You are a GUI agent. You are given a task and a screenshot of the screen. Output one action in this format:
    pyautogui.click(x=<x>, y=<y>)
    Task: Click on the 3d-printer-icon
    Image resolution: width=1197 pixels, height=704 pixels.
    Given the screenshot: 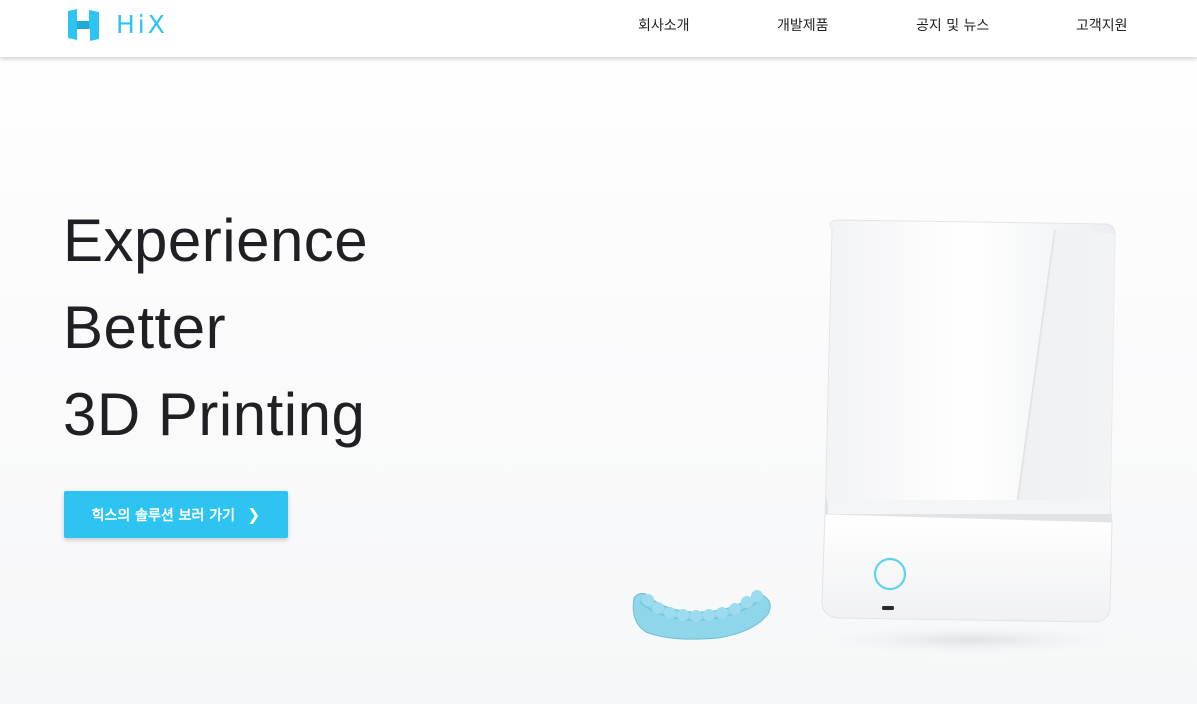 What is the action you would take?
    pyautogui.click(x=968, y=421)
    